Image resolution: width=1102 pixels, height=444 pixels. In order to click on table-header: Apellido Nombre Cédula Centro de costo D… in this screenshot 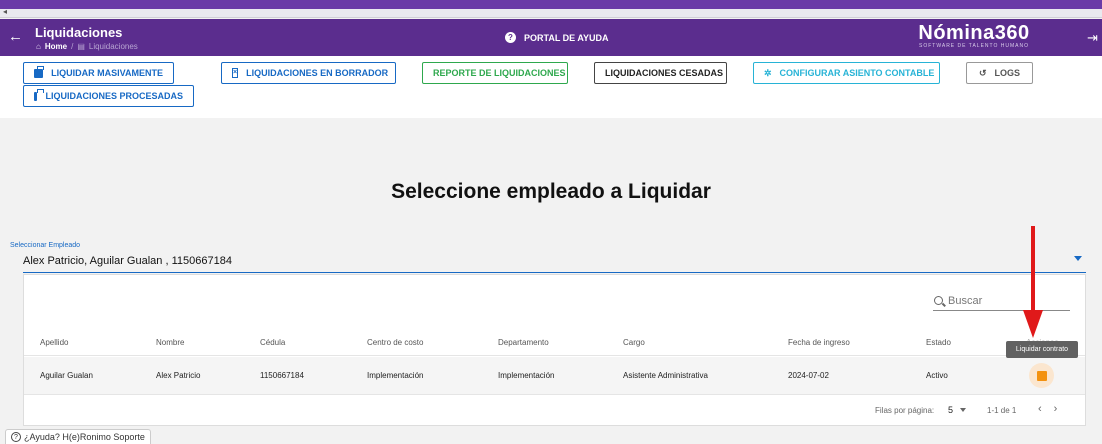, I will do `click(554, 343)`.